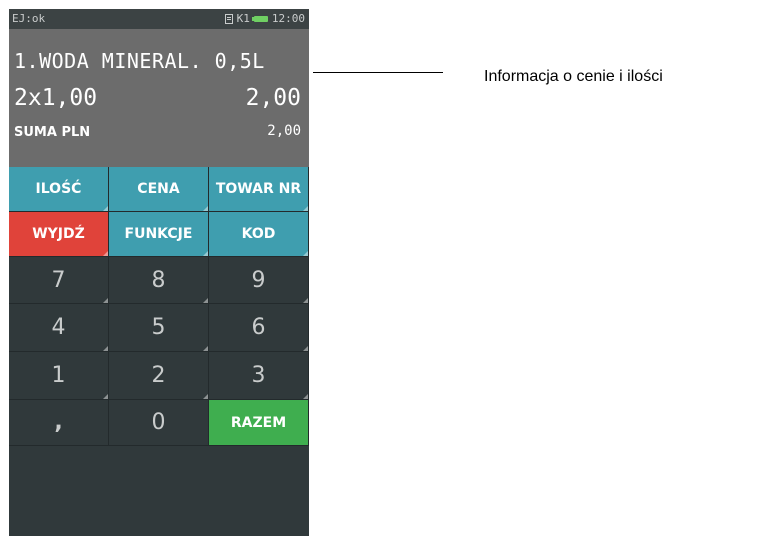  I want to click on clock: 12:00, so click(288, 18).